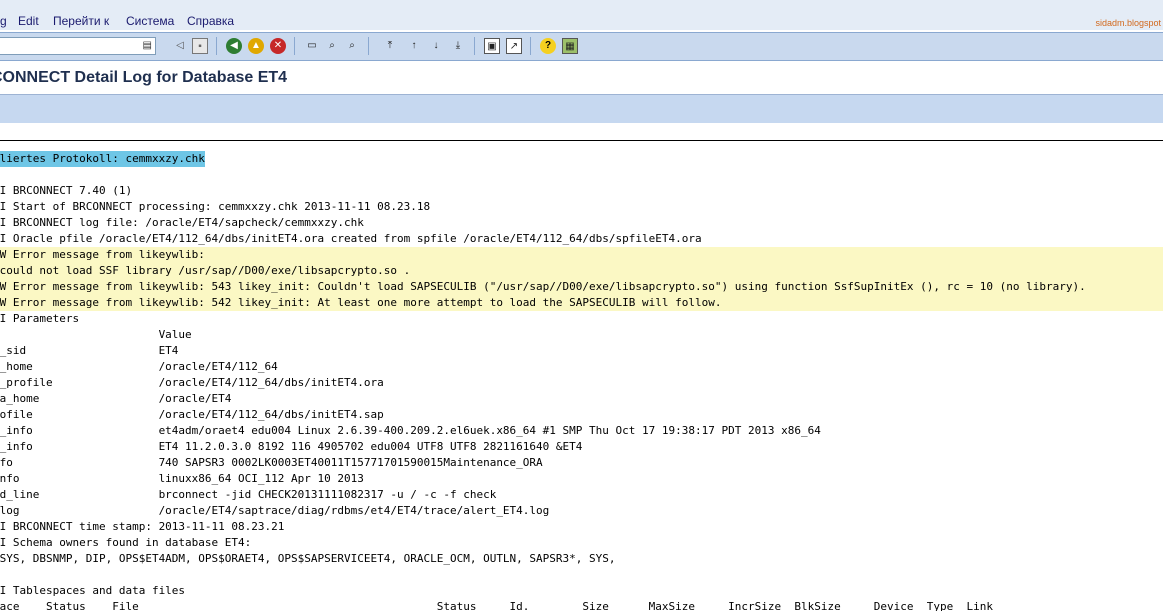  I want to click on back-icon: ◀, so click(234, 46).